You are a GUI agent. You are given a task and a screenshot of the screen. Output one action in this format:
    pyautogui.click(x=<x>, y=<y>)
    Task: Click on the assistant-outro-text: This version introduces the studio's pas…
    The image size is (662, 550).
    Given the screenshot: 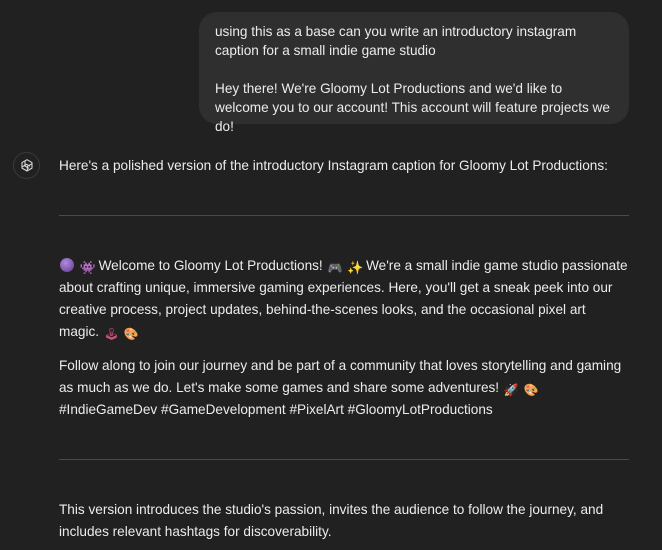 What is the action you would take?
    pyautogui.click(x=331, y=520)
    